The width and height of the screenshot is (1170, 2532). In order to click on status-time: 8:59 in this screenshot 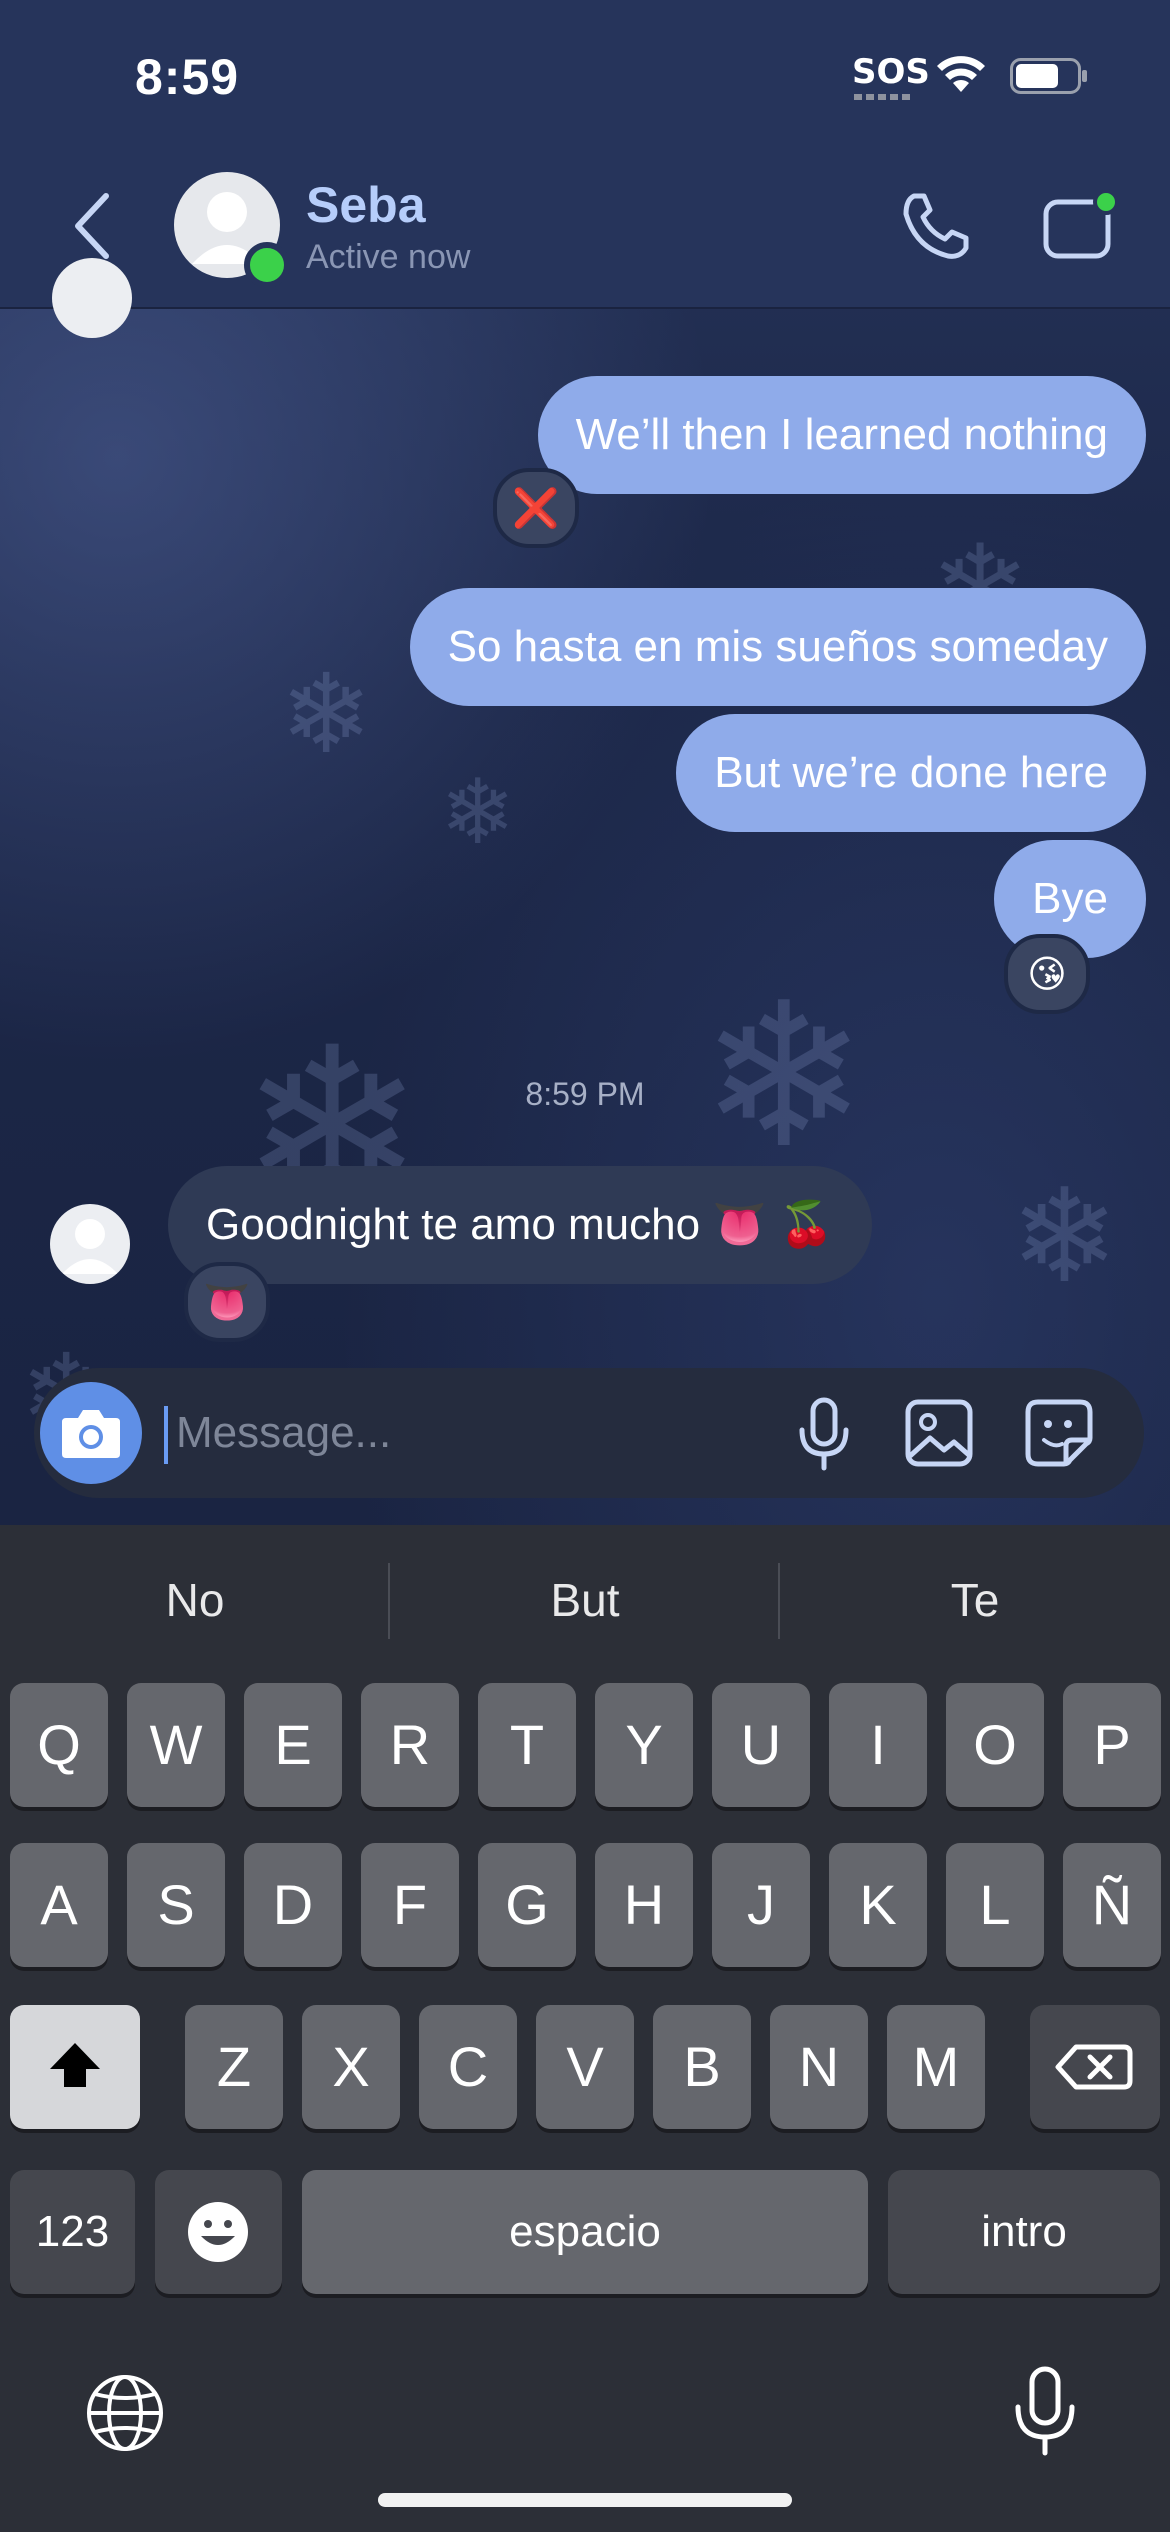, I will do `click(187, 77)`.